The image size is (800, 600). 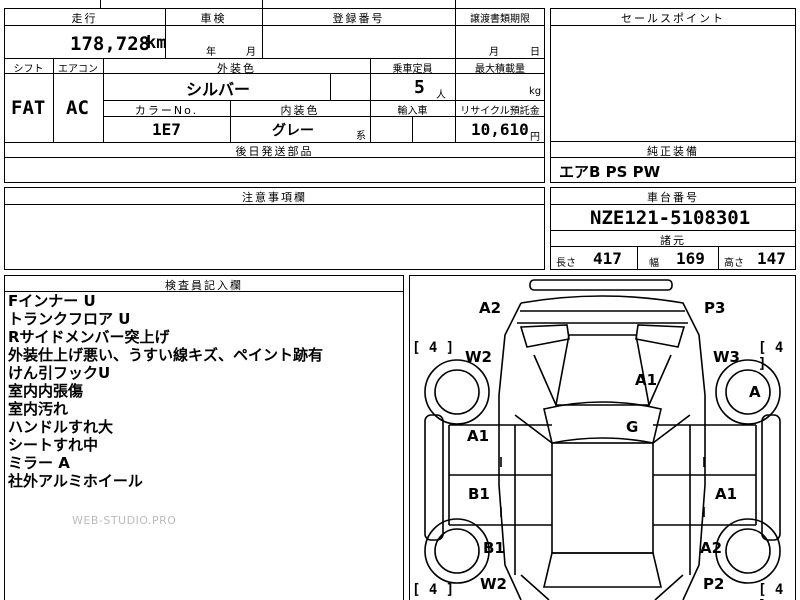 I want to click on tread-front-left: [ 4 ], so click(x=433, y=348).